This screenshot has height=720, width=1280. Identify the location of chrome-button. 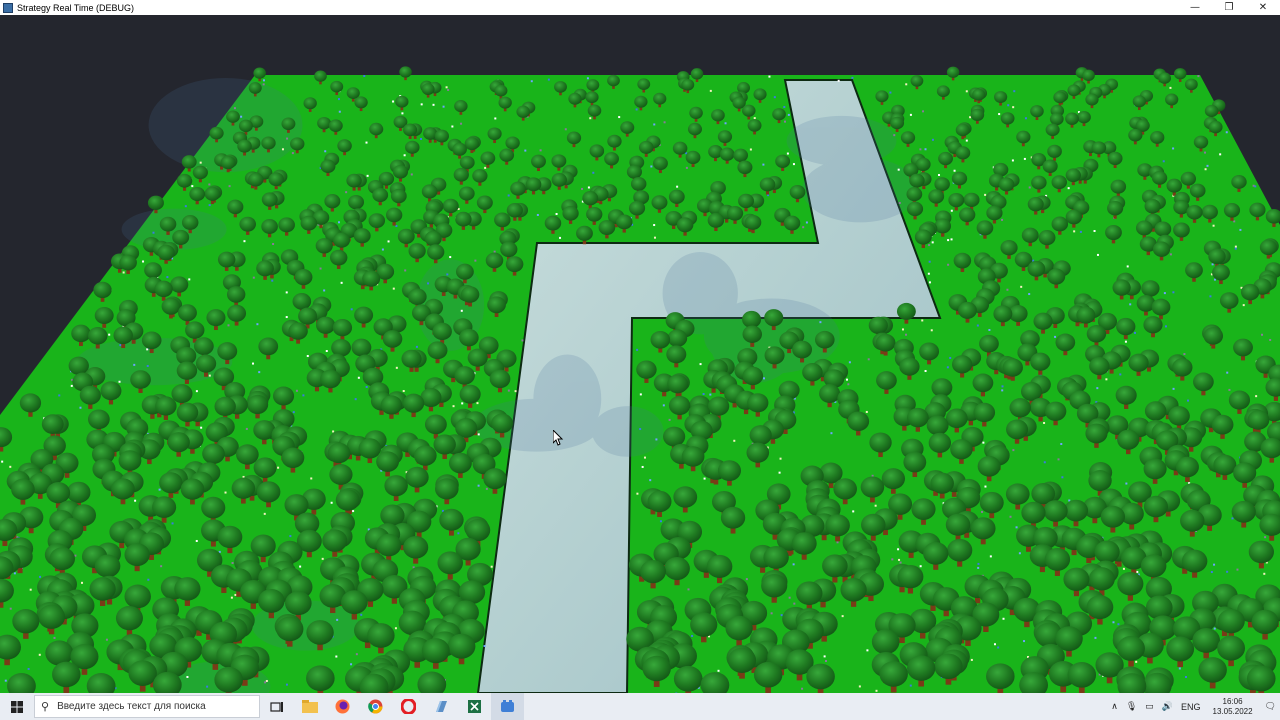
(375, 706).